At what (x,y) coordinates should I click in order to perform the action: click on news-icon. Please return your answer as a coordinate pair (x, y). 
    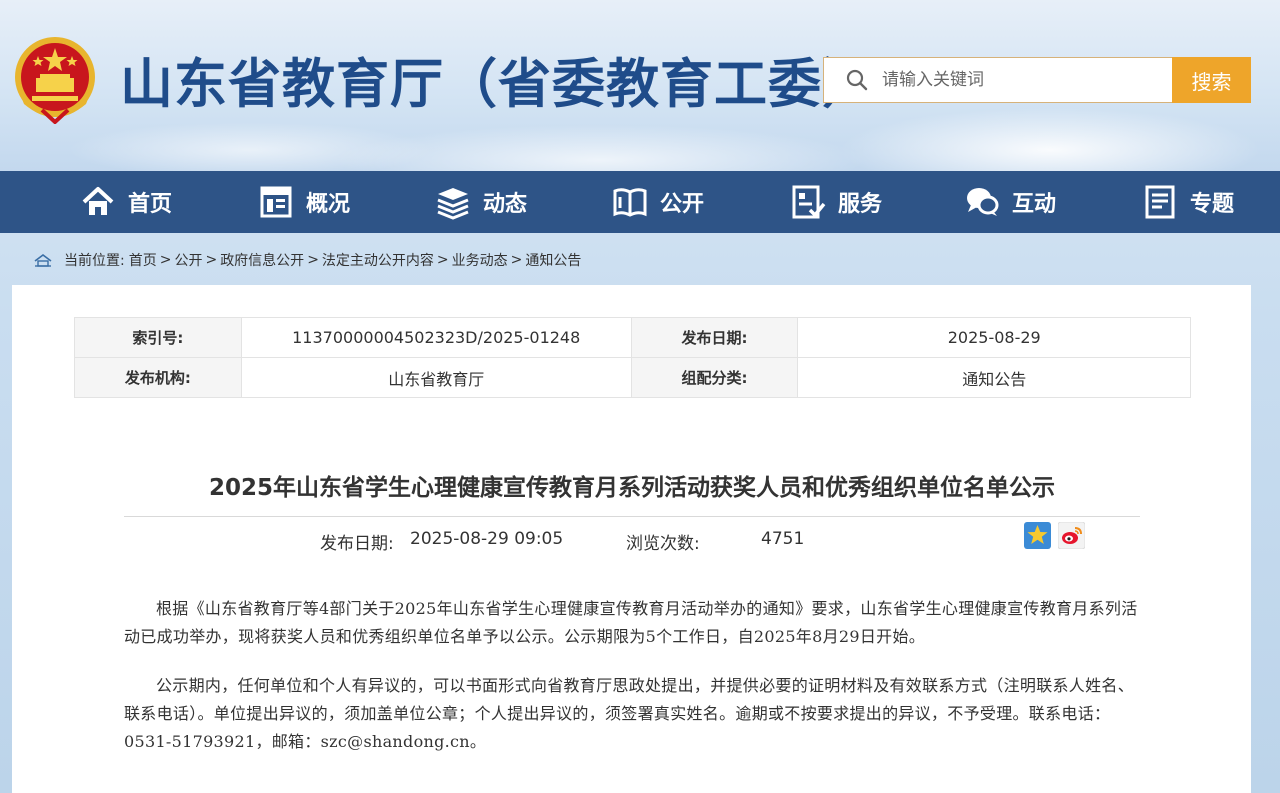
    Looking at the image, I should click on (453, 204).